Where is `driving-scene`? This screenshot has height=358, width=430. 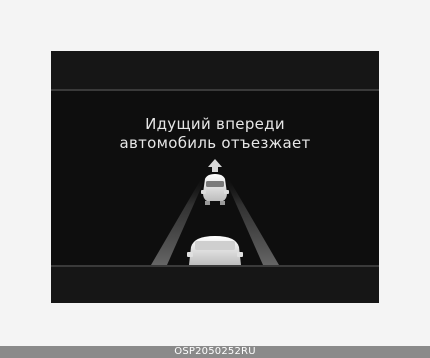
driving-scene is located at coordinates (215, 212).